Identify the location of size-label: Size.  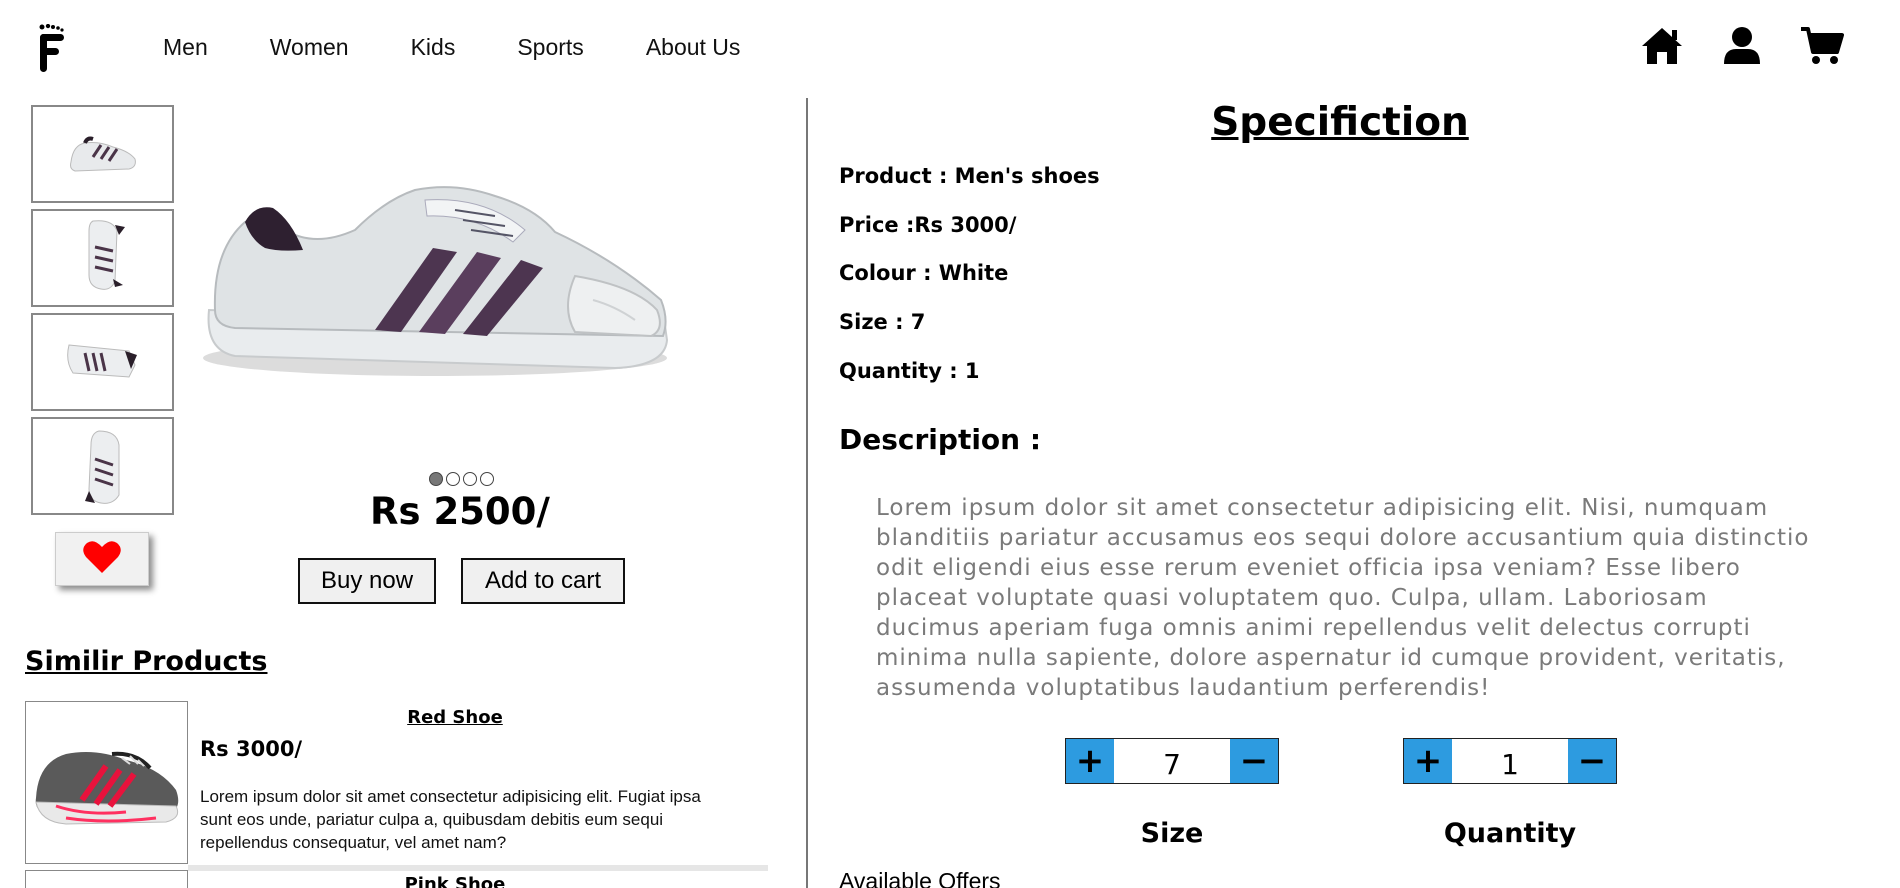
(1172, 833).